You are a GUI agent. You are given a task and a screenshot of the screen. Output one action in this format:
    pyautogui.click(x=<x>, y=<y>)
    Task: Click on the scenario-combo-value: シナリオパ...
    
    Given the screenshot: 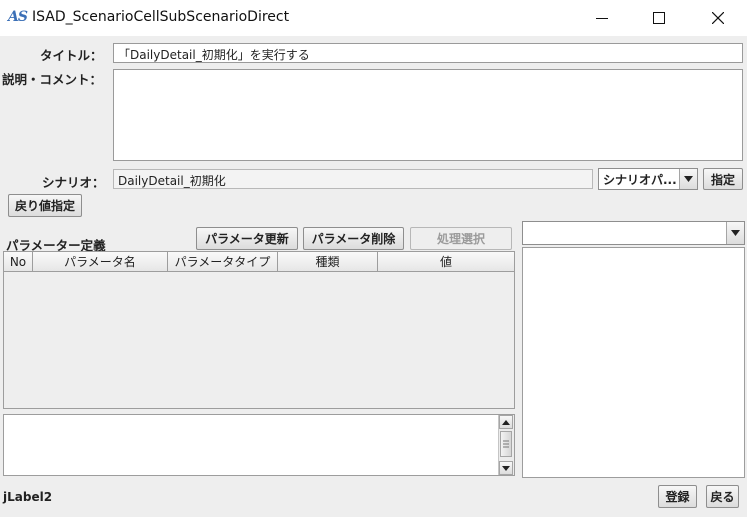 What is the action you would take?
    pyautogui.click(x=640, y=180)
    